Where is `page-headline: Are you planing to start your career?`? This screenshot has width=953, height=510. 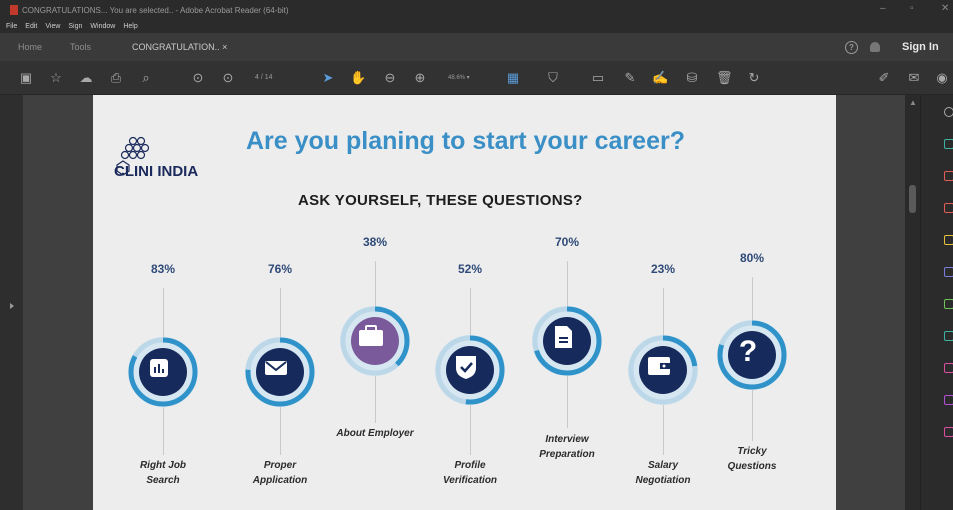
page-headline: Are you planing to start your career? is located at coordinates (465, 141).